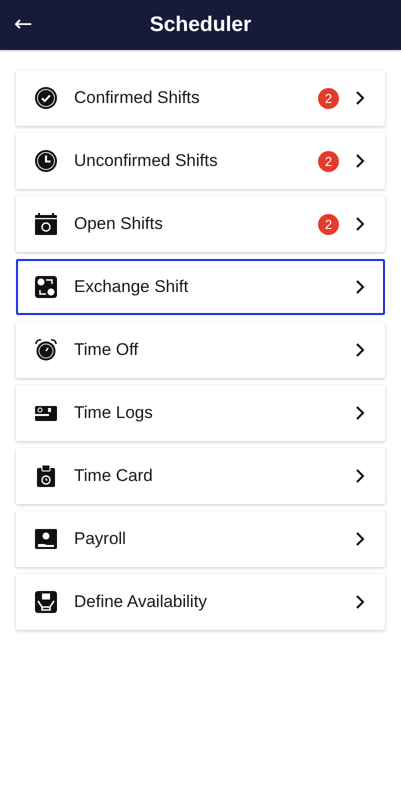 The width and height of the screenshot is (401, 808). I want to click on availability-icon, so click(46, 602).